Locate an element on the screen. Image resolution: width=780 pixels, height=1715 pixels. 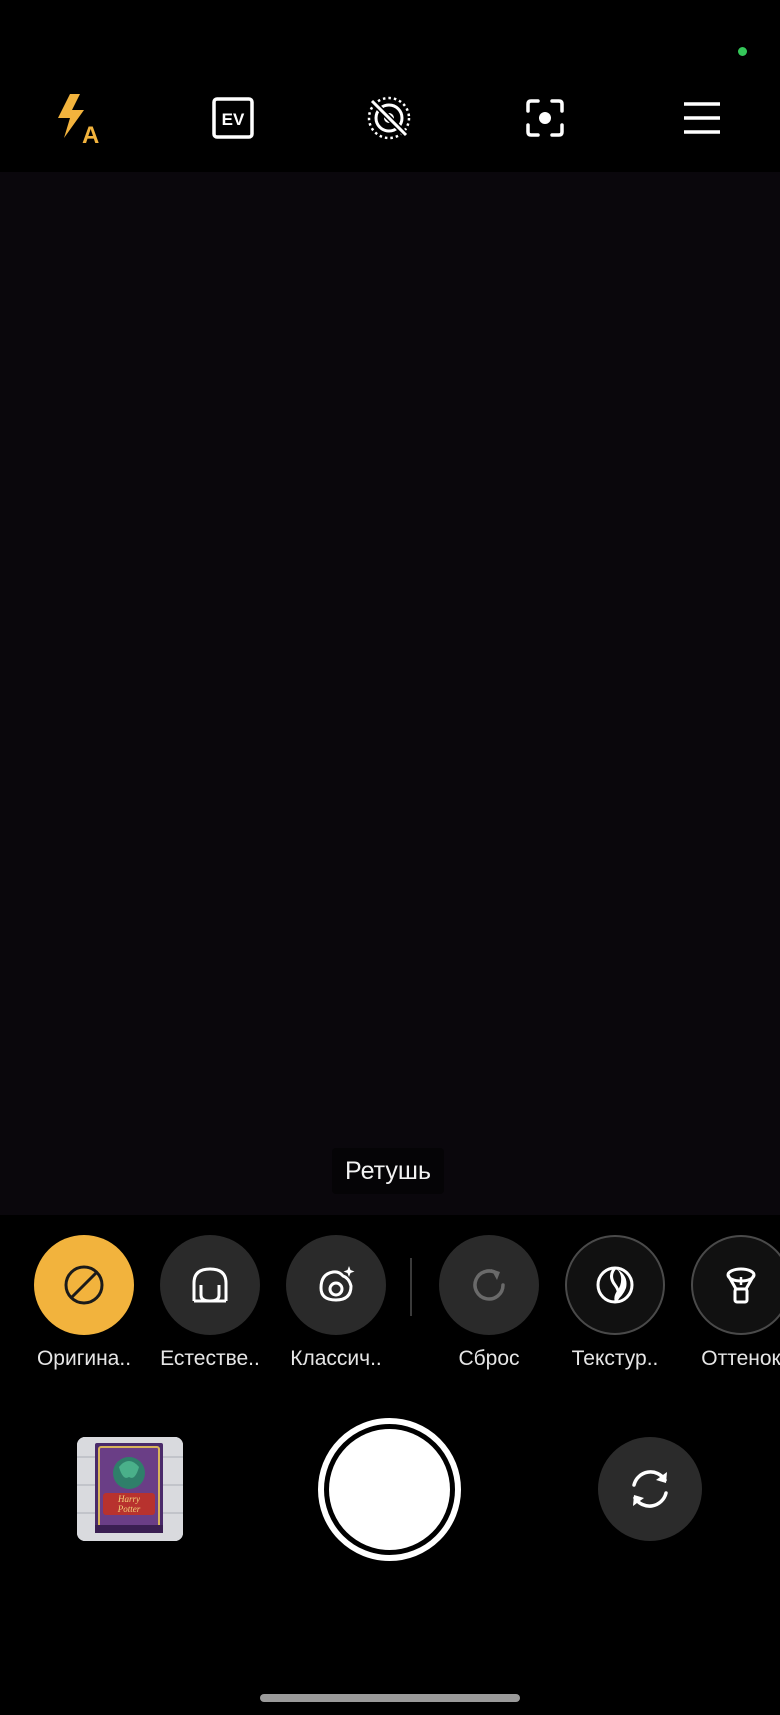
filter-original: Оригина.. is located at coordinates (84, 1303).